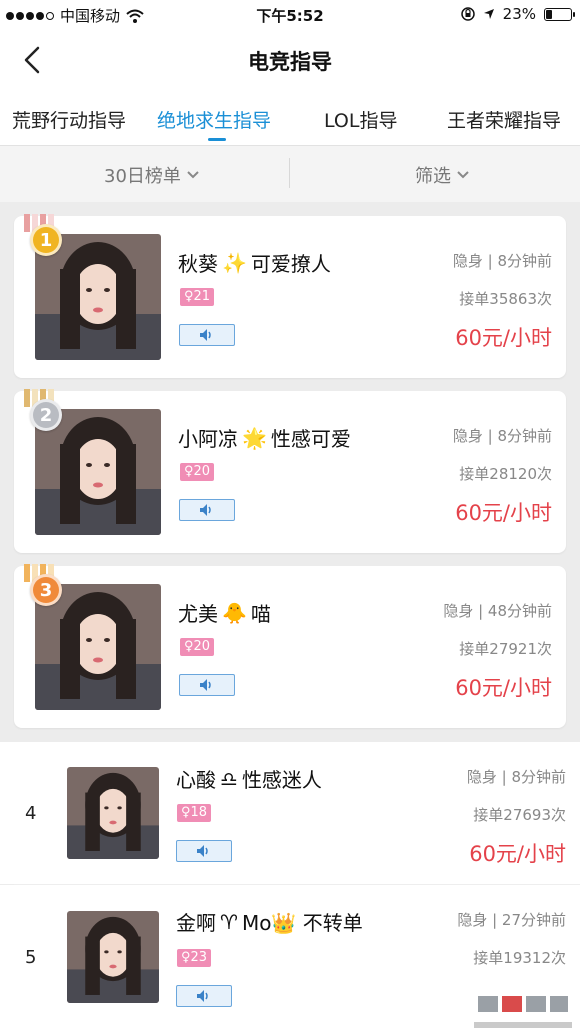  What do you see at coordinates (198, 264) in the screenshot?
I see `player-name-text: 秋葵` at bounding box center [198, 264].